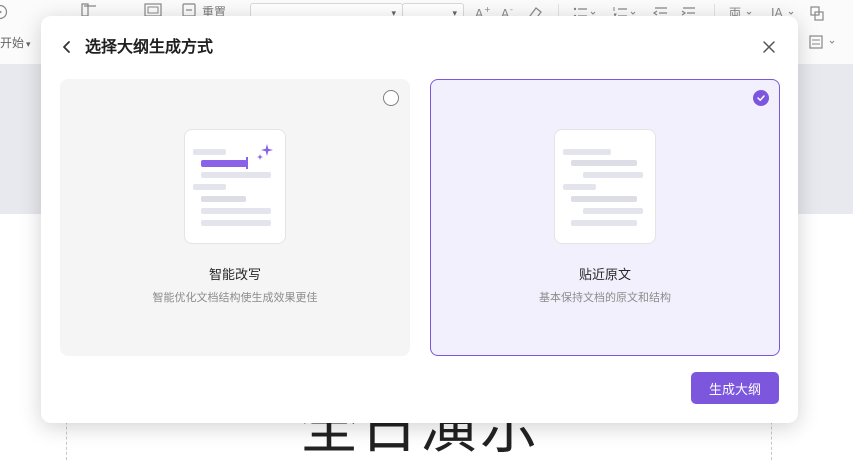 This screenshot has height=460, width=853. I want to click on option-title: 贴近原文, so click(604, 275).